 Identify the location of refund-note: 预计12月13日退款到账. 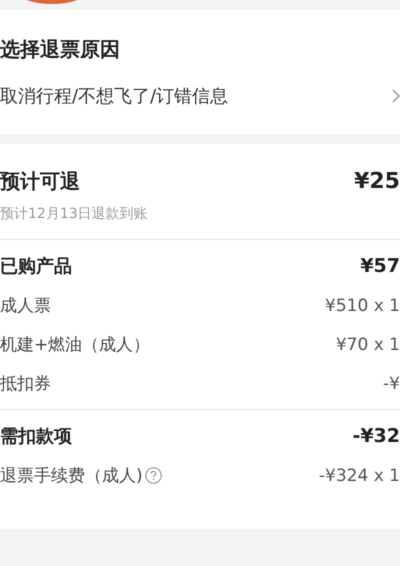
(74, 214).